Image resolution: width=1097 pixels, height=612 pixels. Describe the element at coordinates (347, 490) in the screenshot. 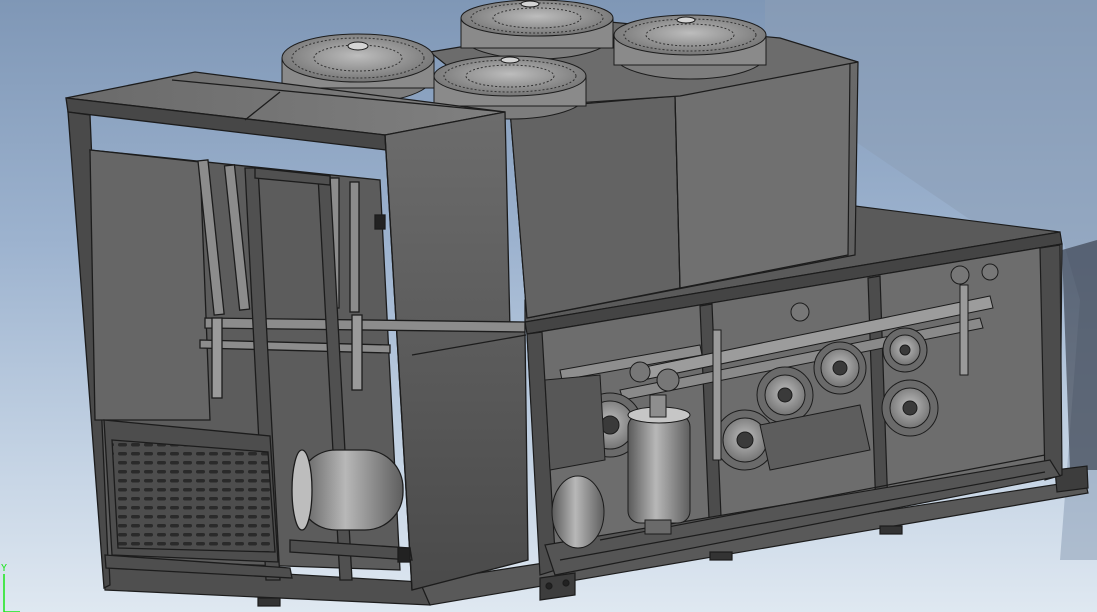

I see `receiver-tank` at that location.